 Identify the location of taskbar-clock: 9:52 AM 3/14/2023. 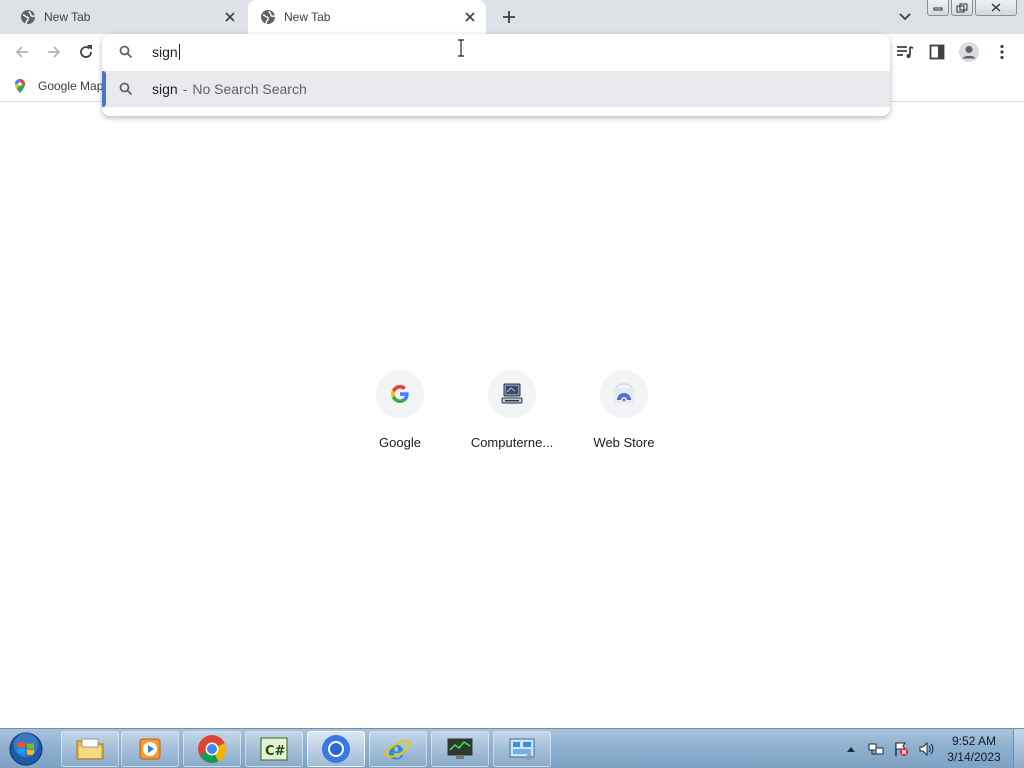
(974, 749).